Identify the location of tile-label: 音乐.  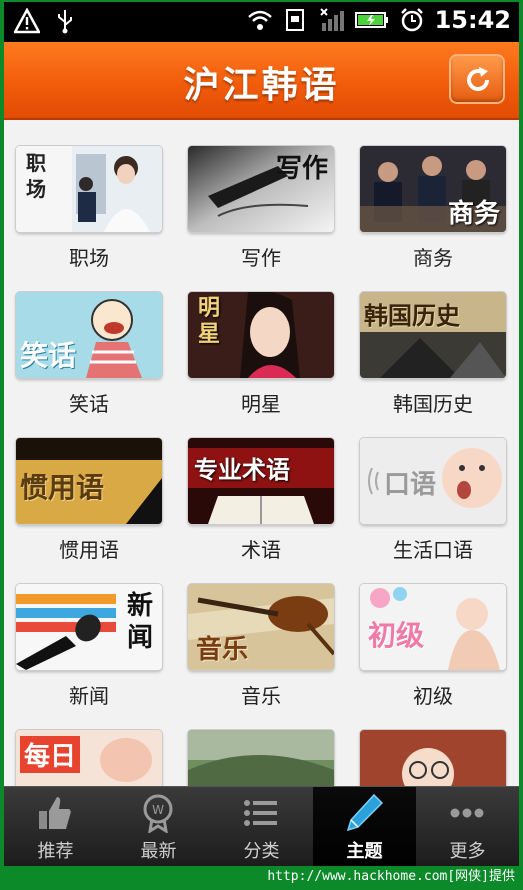
(261, 696).